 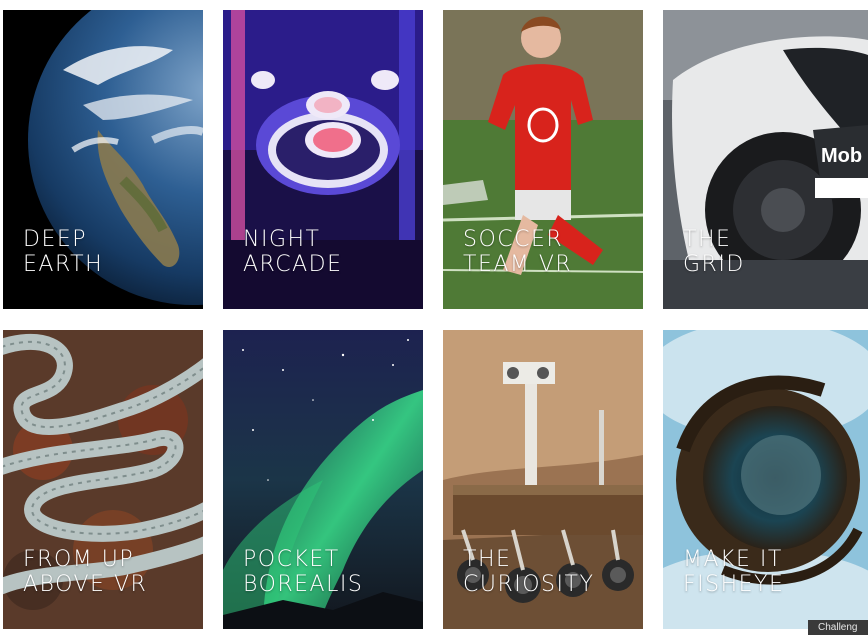 I want to click on card-title-line2: GRID, so click(x=714, y=264).